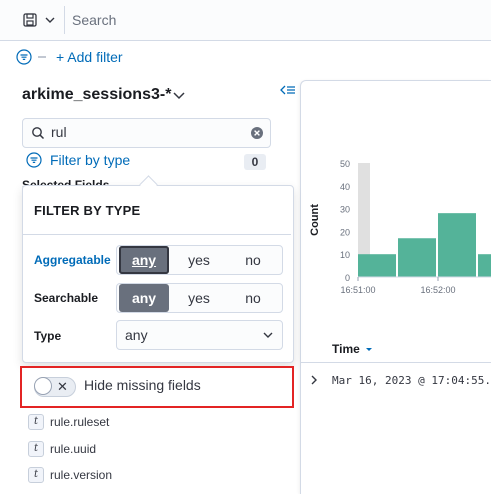 The height and width of the screenshot is (494, 491). What do you see at coordinates (345, 210) in the screenshot?
I see `y-tick-label: 30` at bounding box center [345, 210].